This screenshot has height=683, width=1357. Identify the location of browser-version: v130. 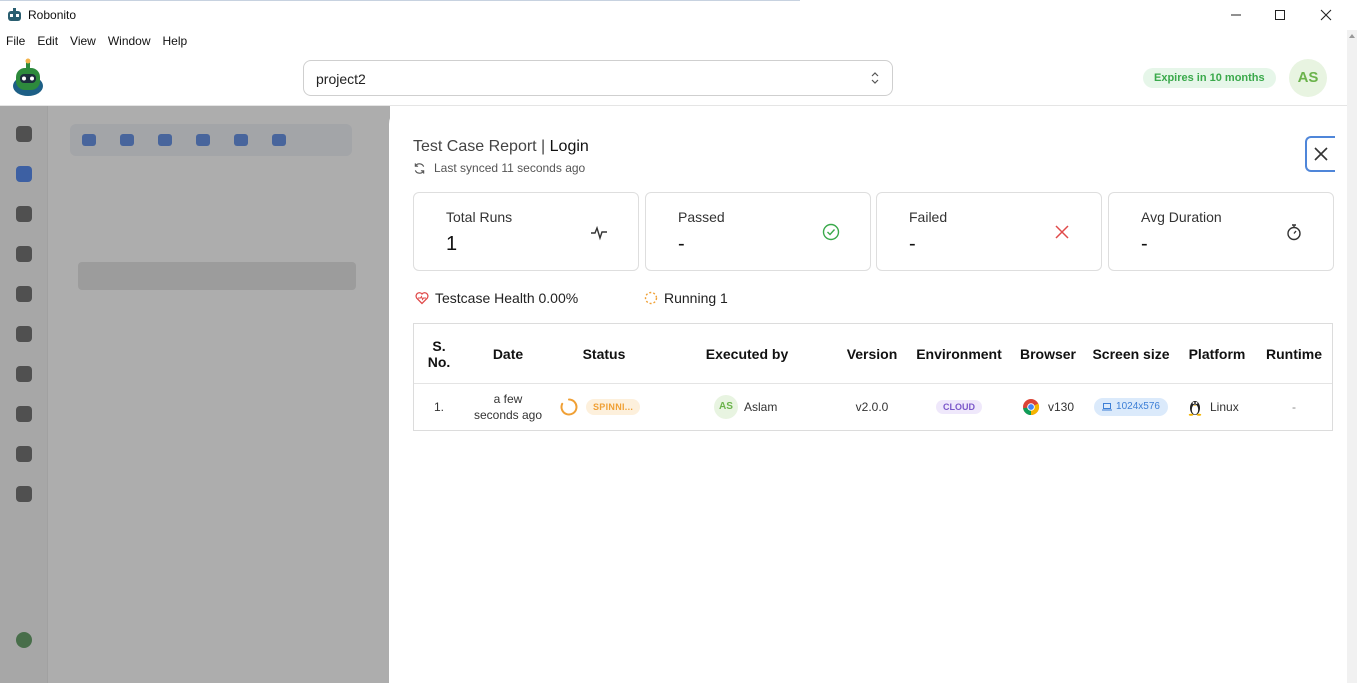
(1061, 407).